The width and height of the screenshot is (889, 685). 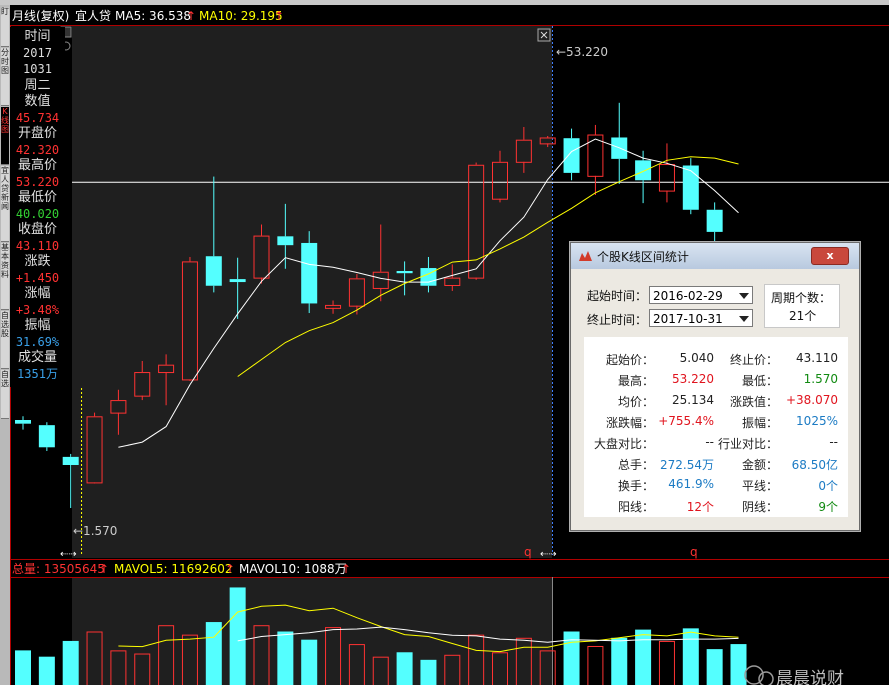 What do you see at coordinates (37, 374) in the screenshot?
I see `info-vol: 1351万` at bounding box center [37, 374].